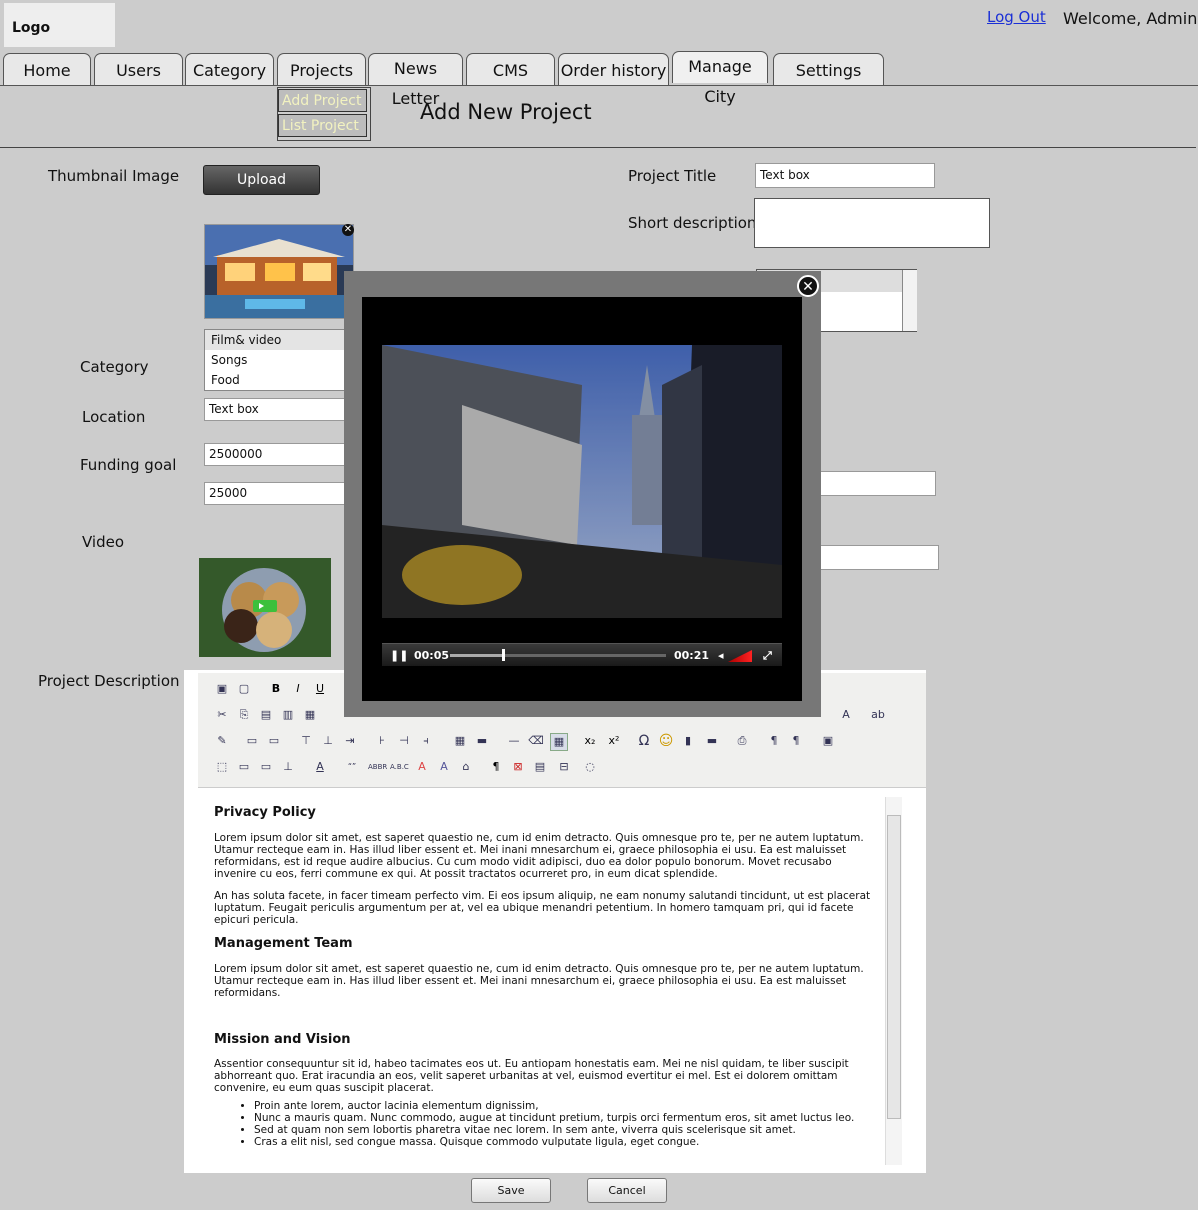 The image size is (1198, 1210). What do you see at coordinates (274, 741) in the screenshot?
I see `layer-icon: ▭` at bounding box center [274, 741].